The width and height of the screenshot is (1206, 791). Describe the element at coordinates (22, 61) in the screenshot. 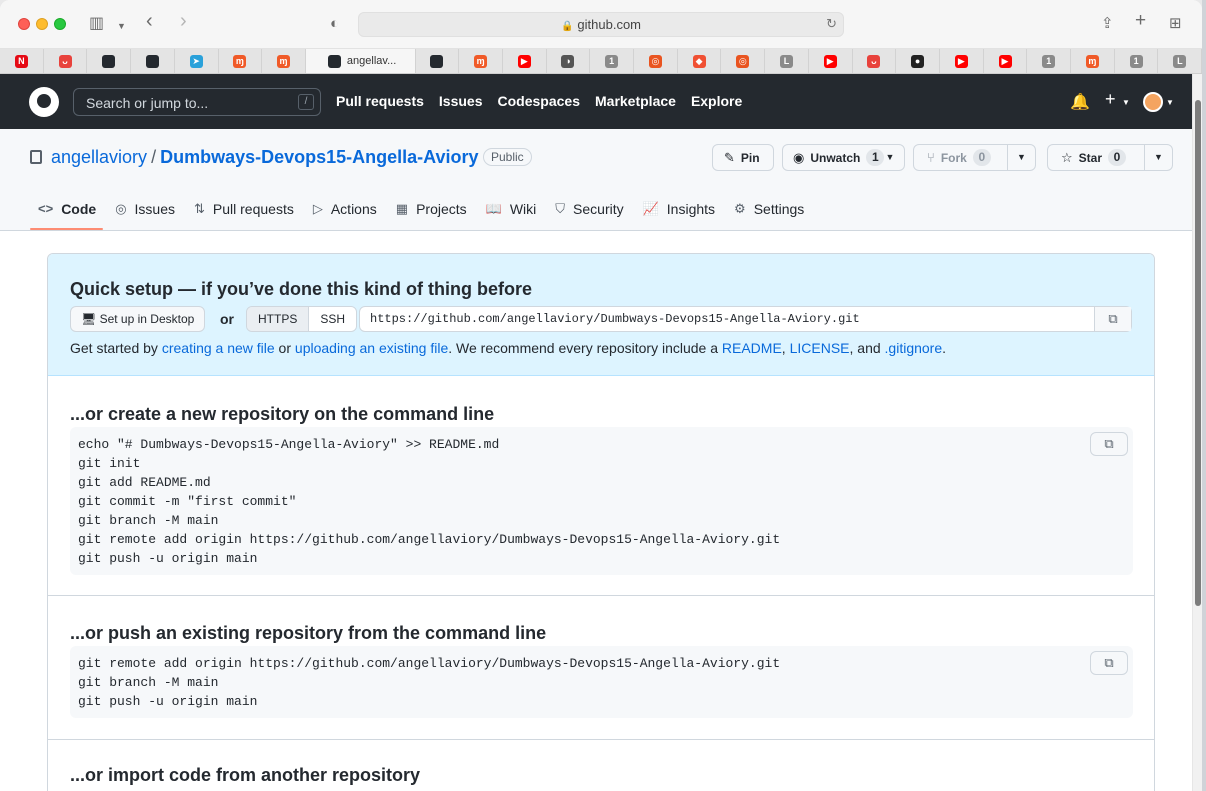

I see `browser-tab: N` at that location.